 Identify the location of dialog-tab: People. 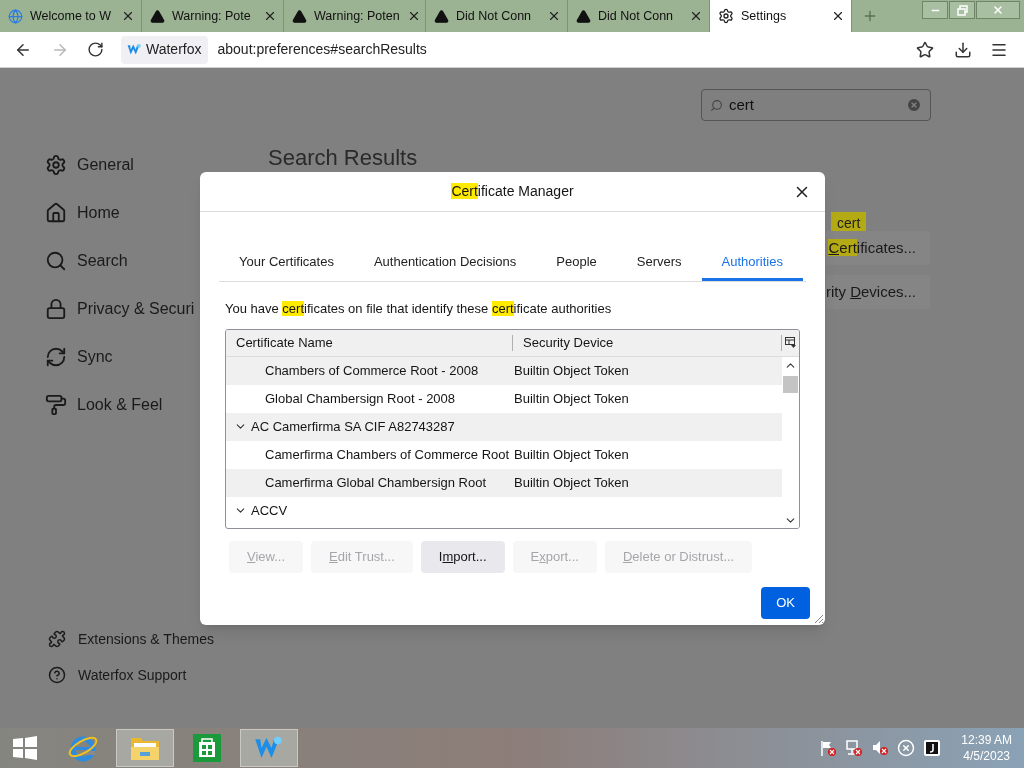
(576, 263).